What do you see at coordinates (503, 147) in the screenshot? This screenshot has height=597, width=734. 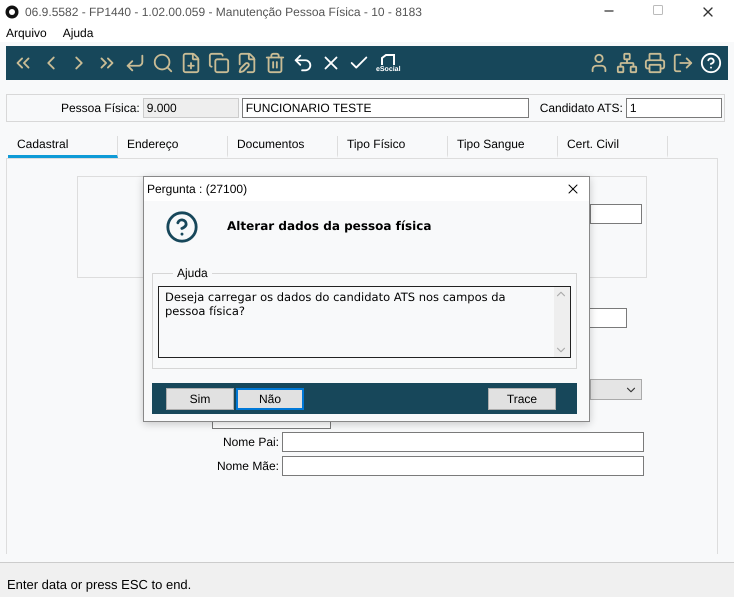 I see `tab: Tipo Sangue` at bounding box center [503, 147].